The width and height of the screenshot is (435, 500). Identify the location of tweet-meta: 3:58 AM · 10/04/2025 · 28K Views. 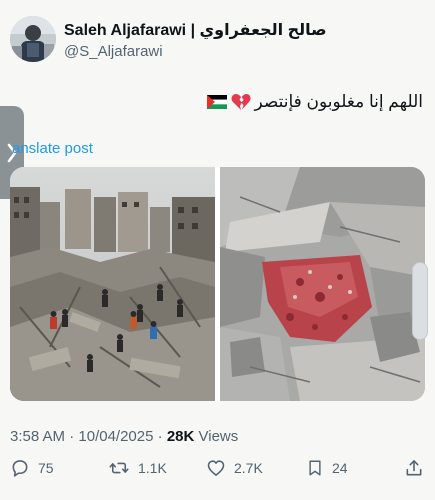
(124, 436).